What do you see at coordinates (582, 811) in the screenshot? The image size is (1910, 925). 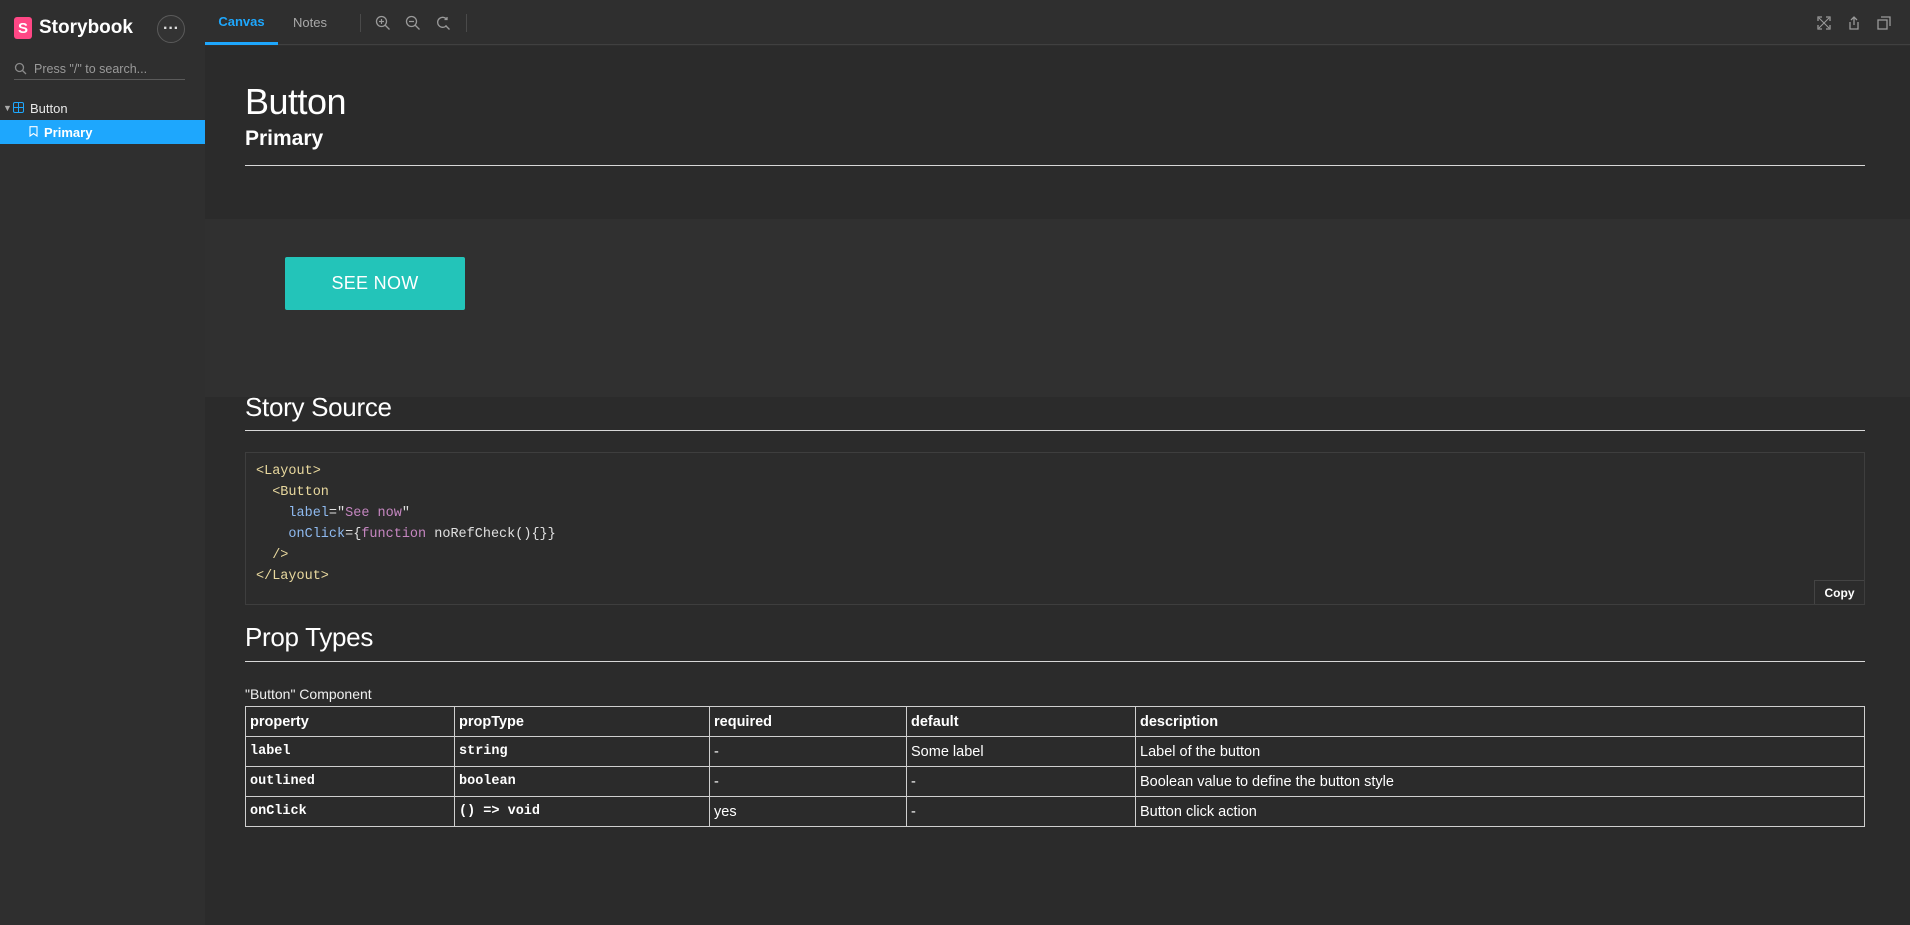 I see `prop-type: () => void` at bounding box center [582, 811].